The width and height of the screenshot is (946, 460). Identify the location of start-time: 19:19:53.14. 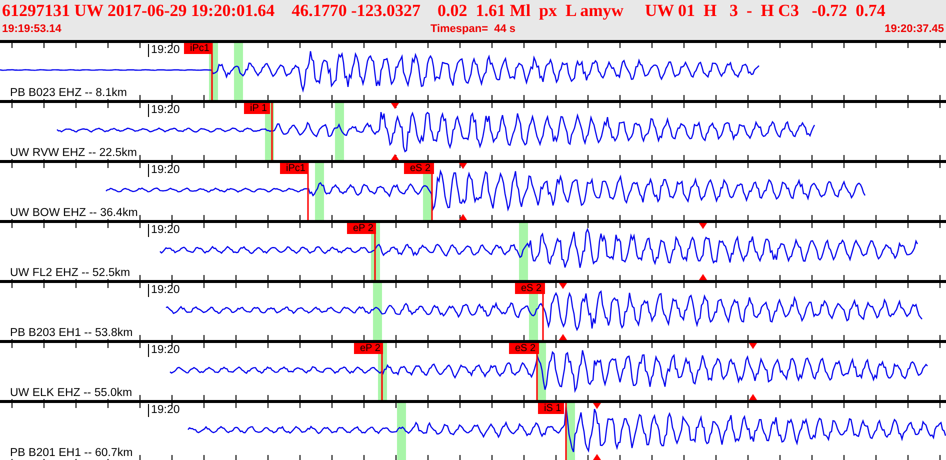
(32, 29).